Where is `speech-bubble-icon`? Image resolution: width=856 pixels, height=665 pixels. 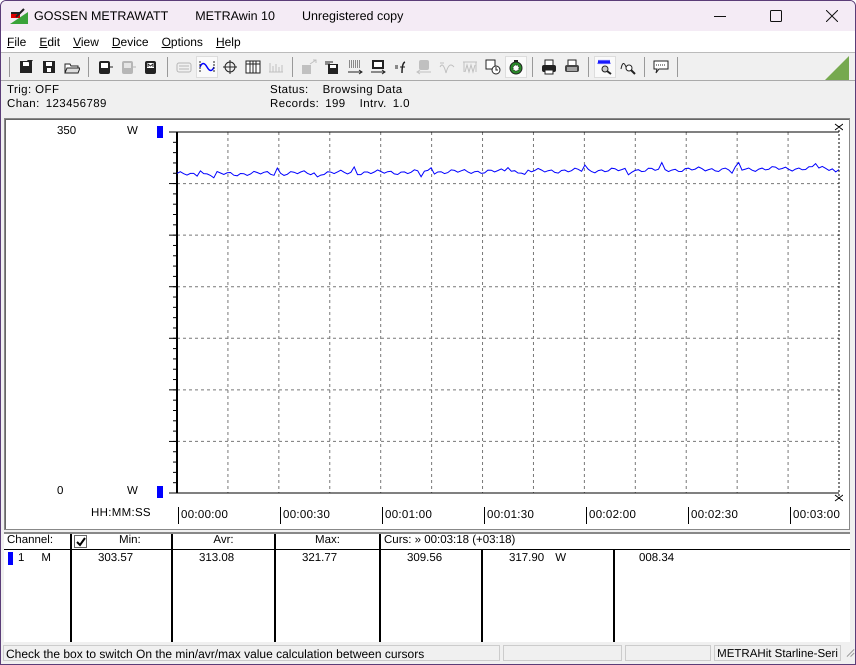 speech-bubble-icon is located at coordinates (661, 66).